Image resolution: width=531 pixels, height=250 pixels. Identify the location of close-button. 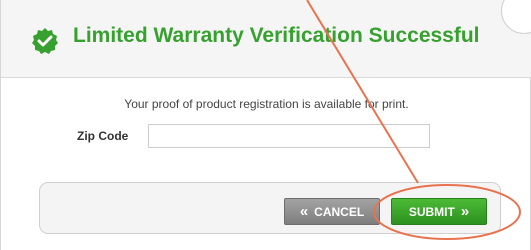
(516, 17).